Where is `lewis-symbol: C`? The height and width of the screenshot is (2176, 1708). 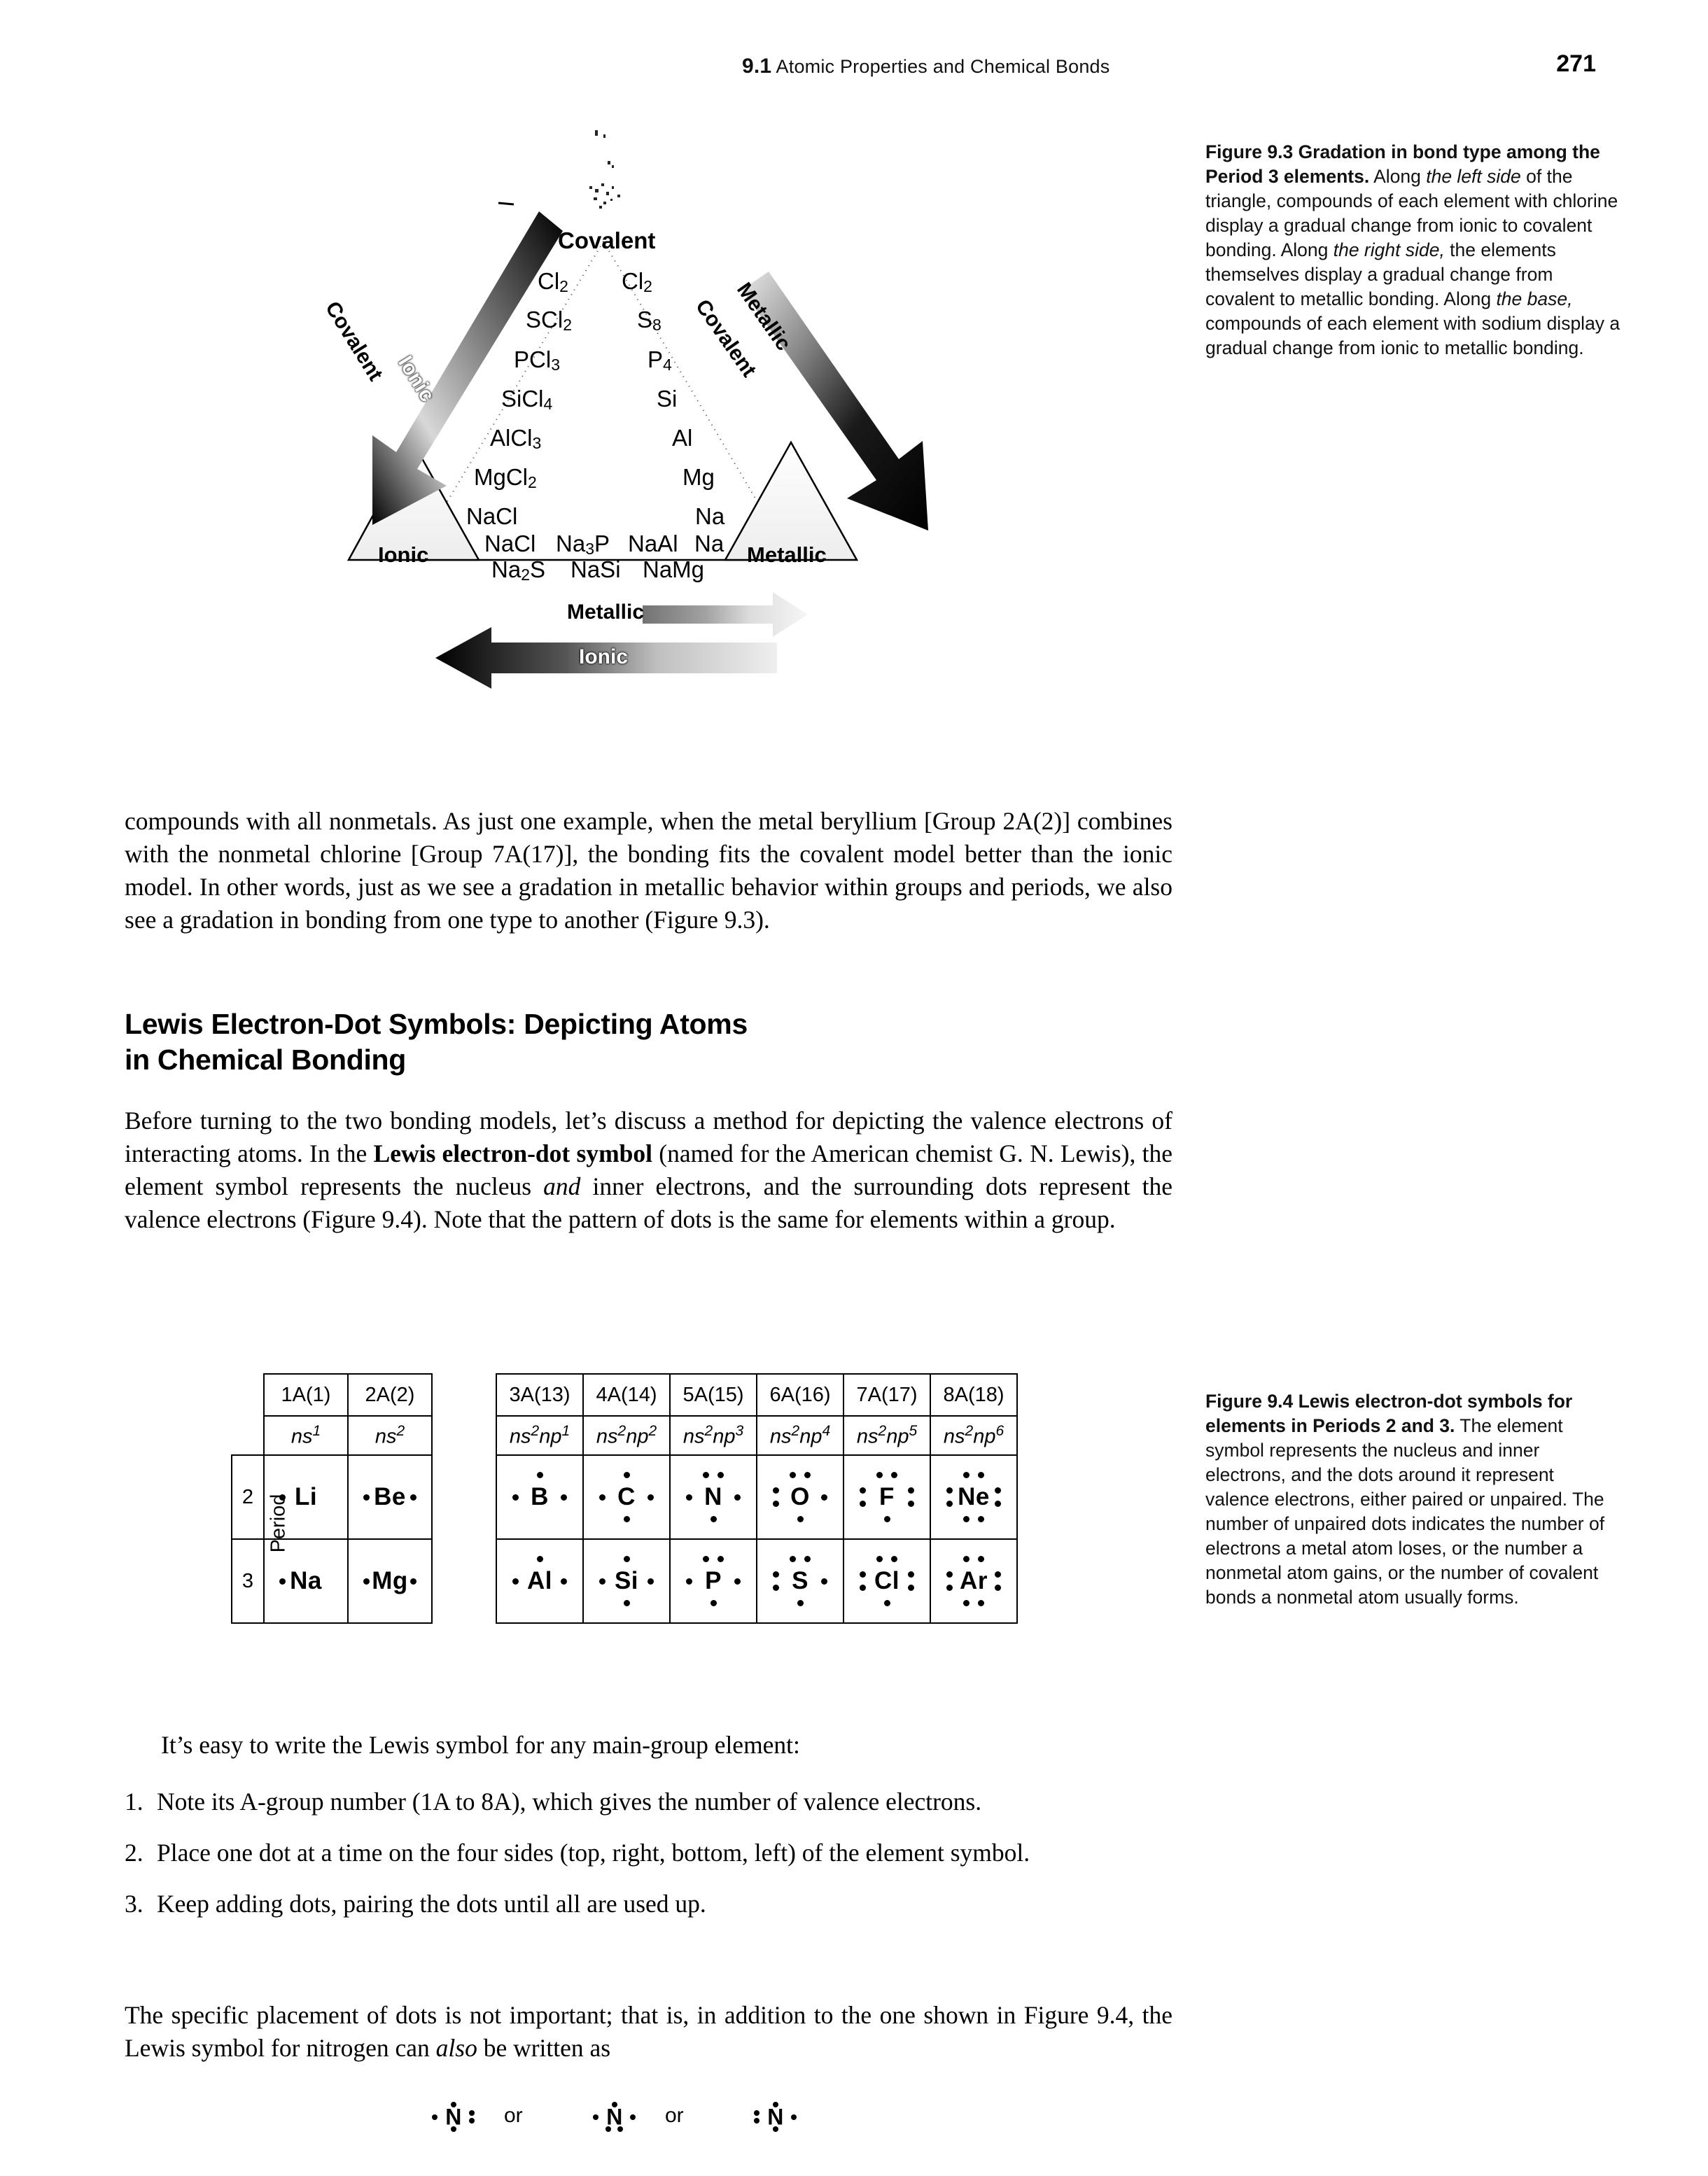
lewis-symbol: C is located at coordinates (626, 1497).